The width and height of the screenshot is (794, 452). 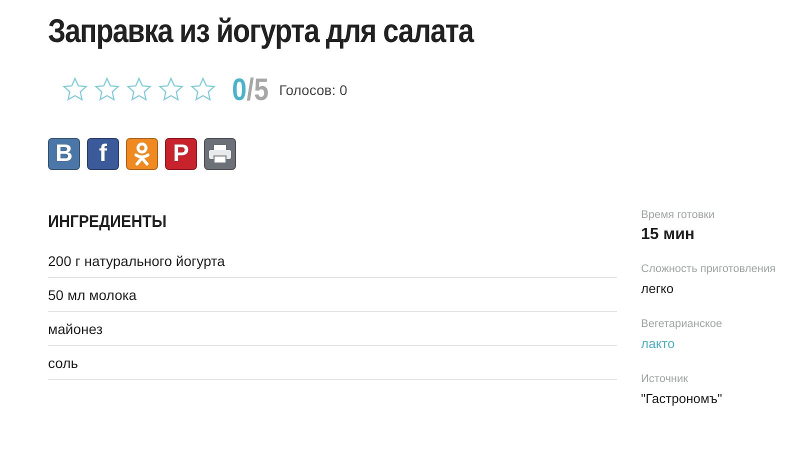 I want to click on share-button: P, so click(x=181, y=154).